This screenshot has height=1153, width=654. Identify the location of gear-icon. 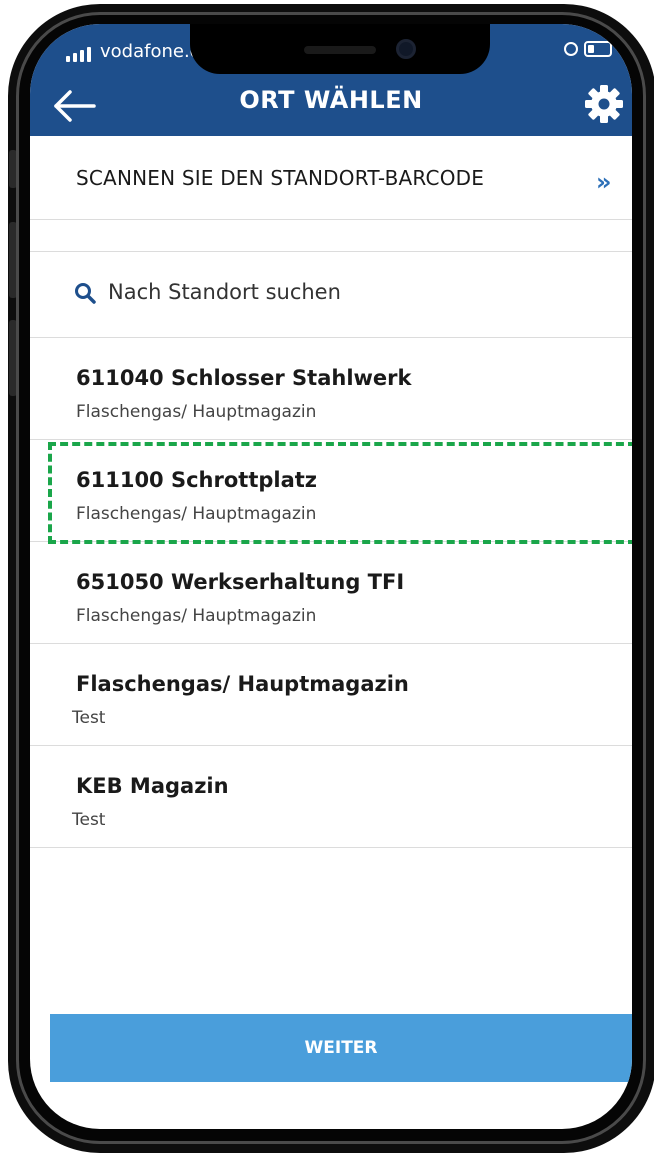
(604, 104).